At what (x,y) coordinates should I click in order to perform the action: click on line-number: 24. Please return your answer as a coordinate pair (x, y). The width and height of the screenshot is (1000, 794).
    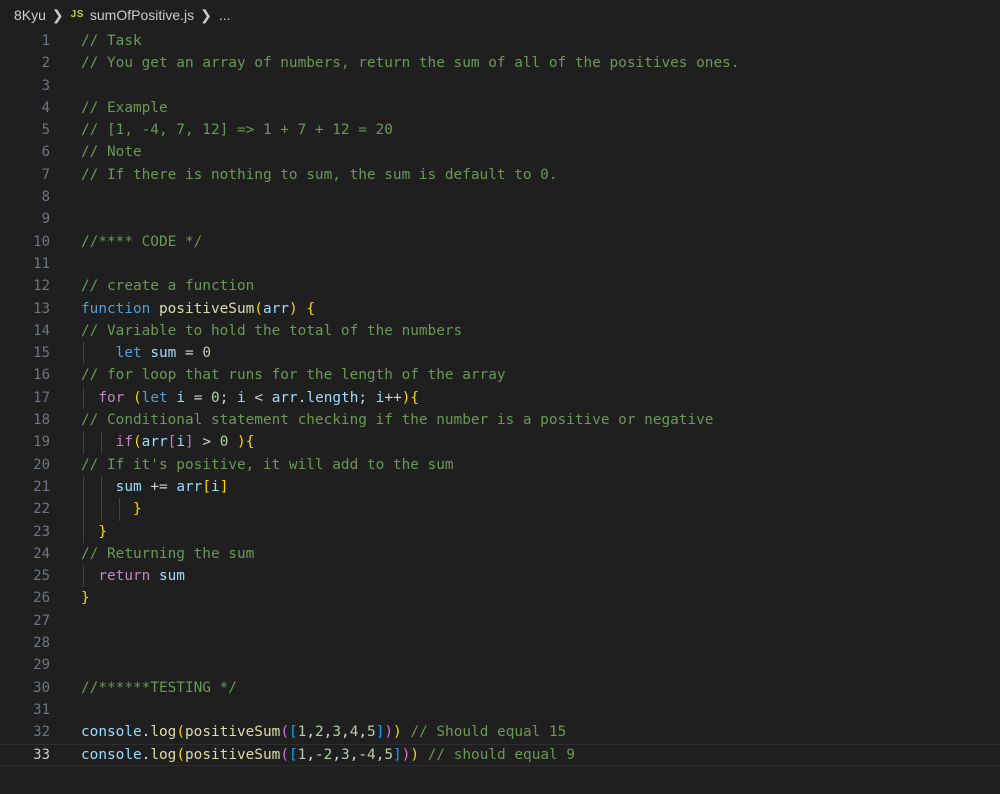
    Looking at the image, I should click on (41, 553).